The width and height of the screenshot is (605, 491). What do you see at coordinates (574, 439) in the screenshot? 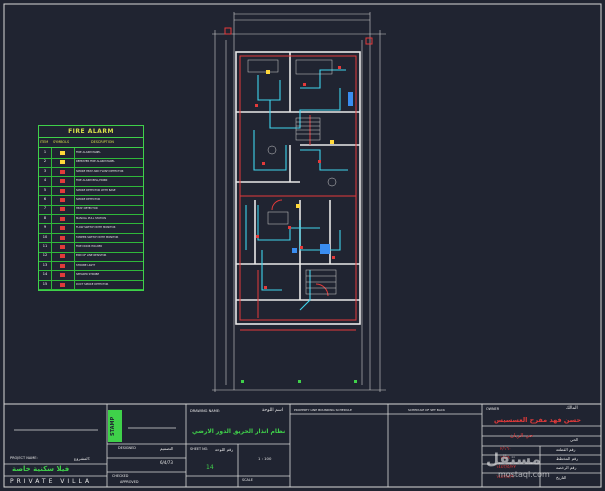
I see `district-label: الحي` at bounding box center [574, 439].